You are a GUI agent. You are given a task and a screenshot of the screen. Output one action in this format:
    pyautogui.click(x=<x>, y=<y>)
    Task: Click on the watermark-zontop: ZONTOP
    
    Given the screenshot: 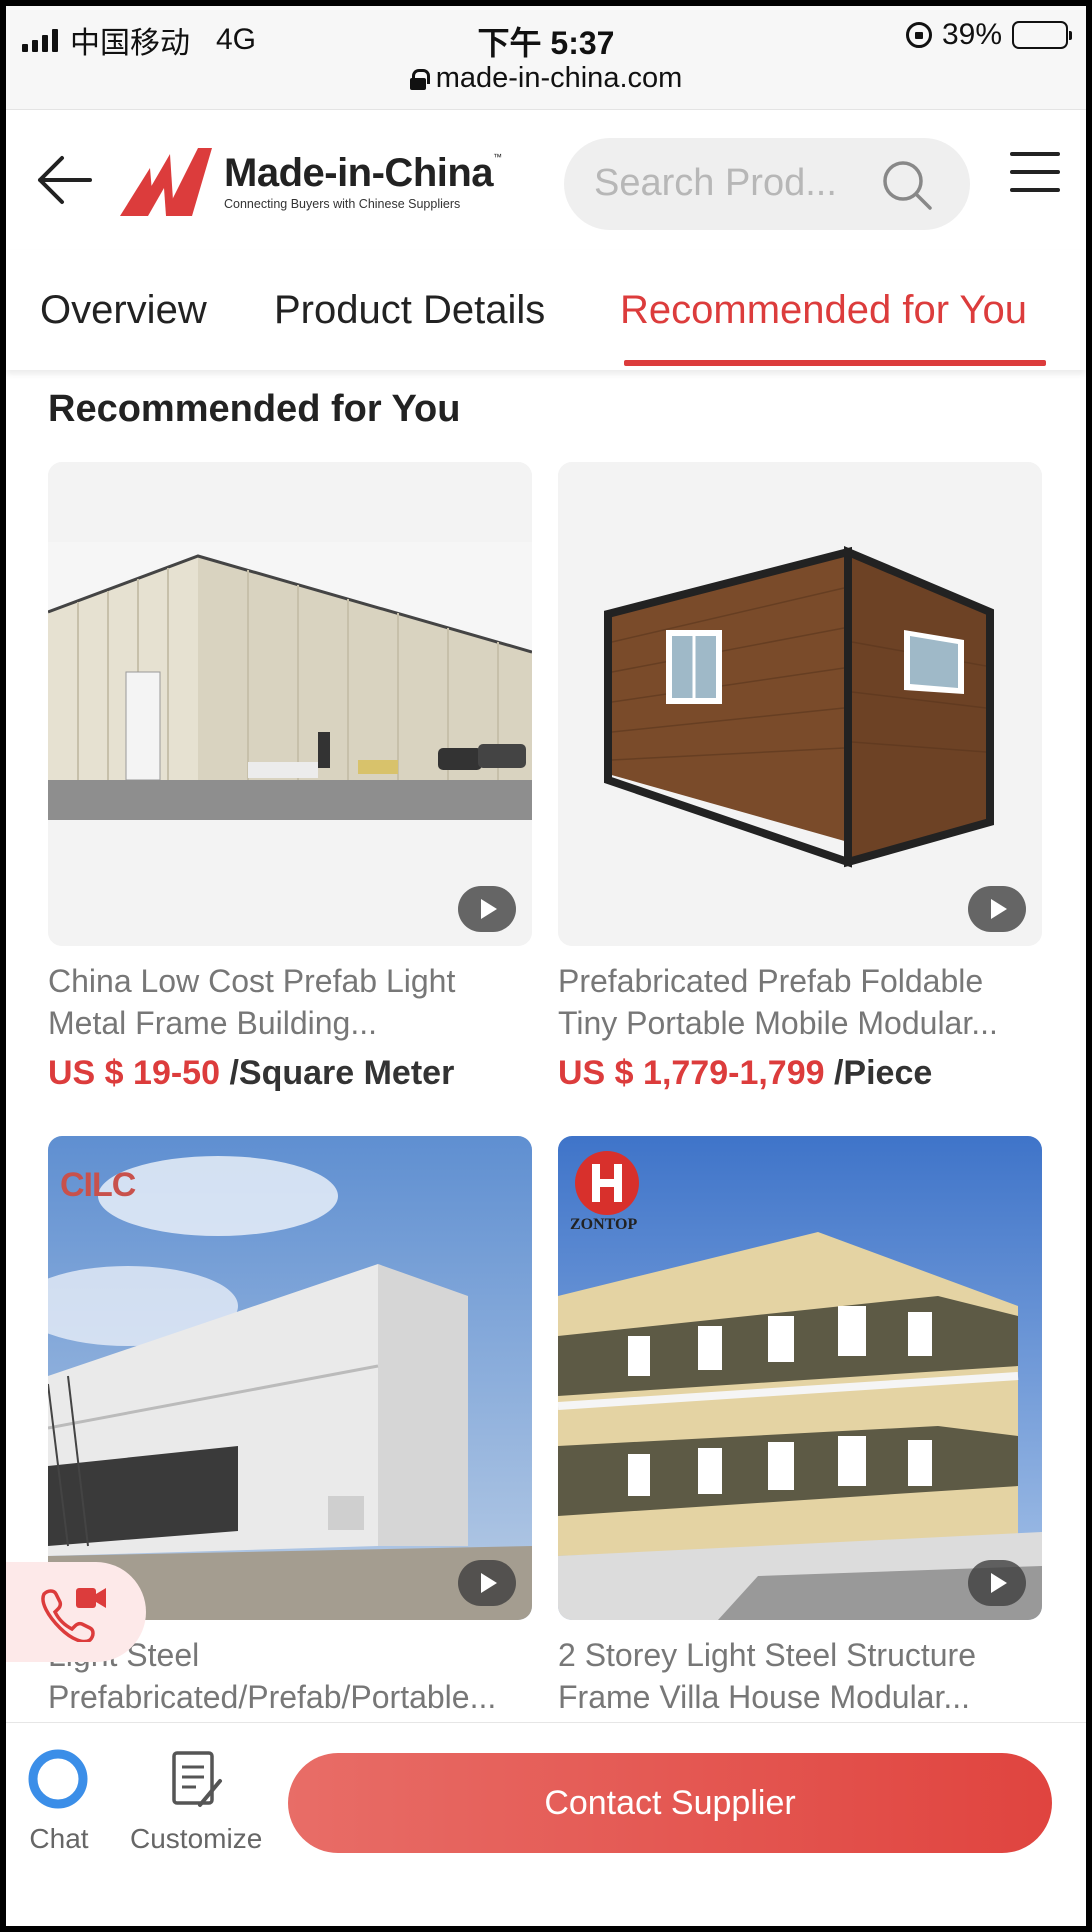 What is the action you would take?
    pyautogui.click(x=604, y=1224)
    